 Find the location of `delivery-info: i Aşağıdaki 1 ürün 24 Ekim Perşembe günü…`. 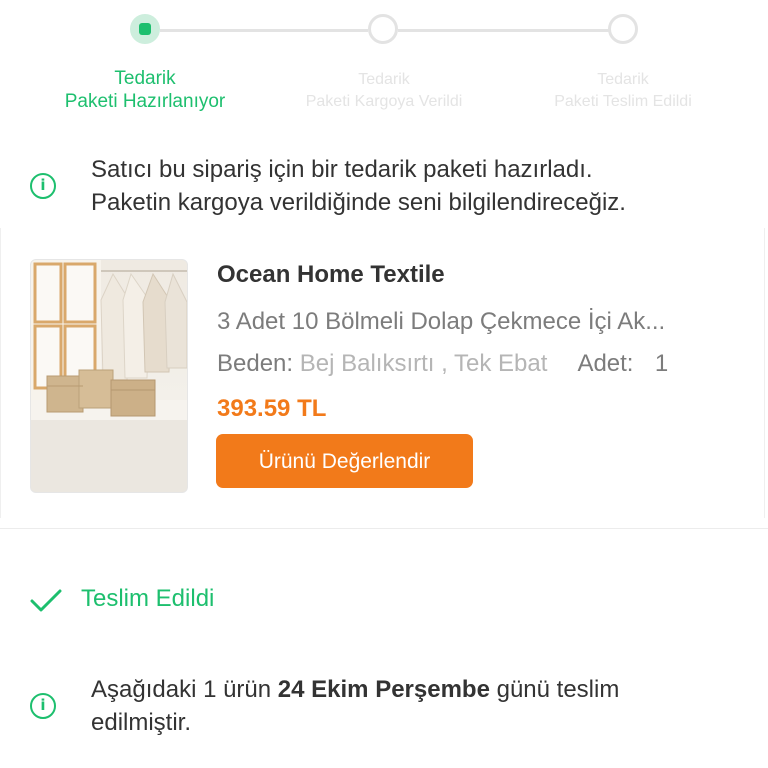

delivery-info: i Aşağıdaki 1 ürün 24 Ekim Perşembe günü… is located at coordinates (380, 708).